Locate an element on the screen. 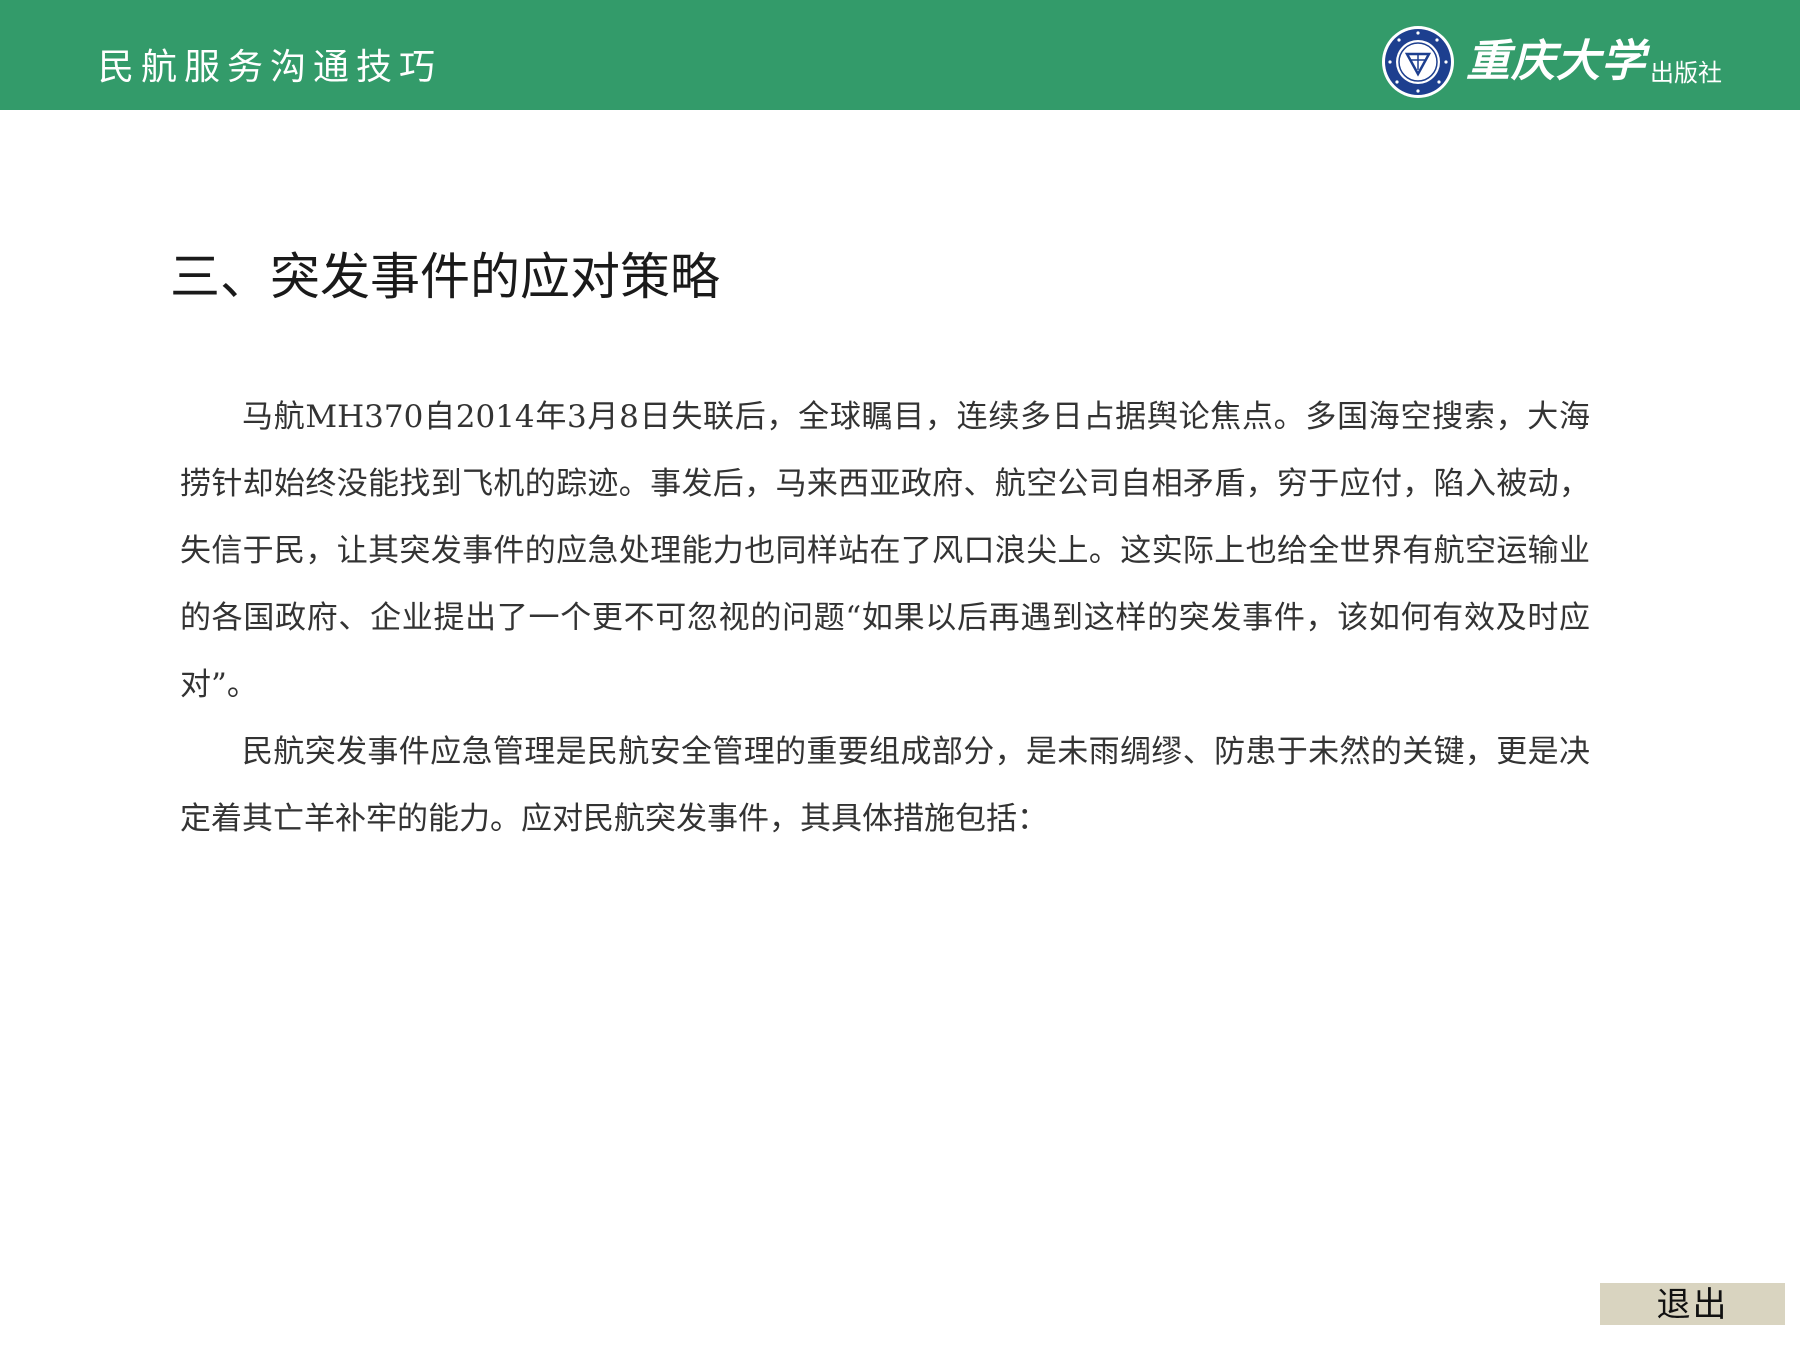 Image resolution: width=1800 pixels, height=1350 pixels. publisher-name: 重庆大学 is located at coordinates (1556, 61).